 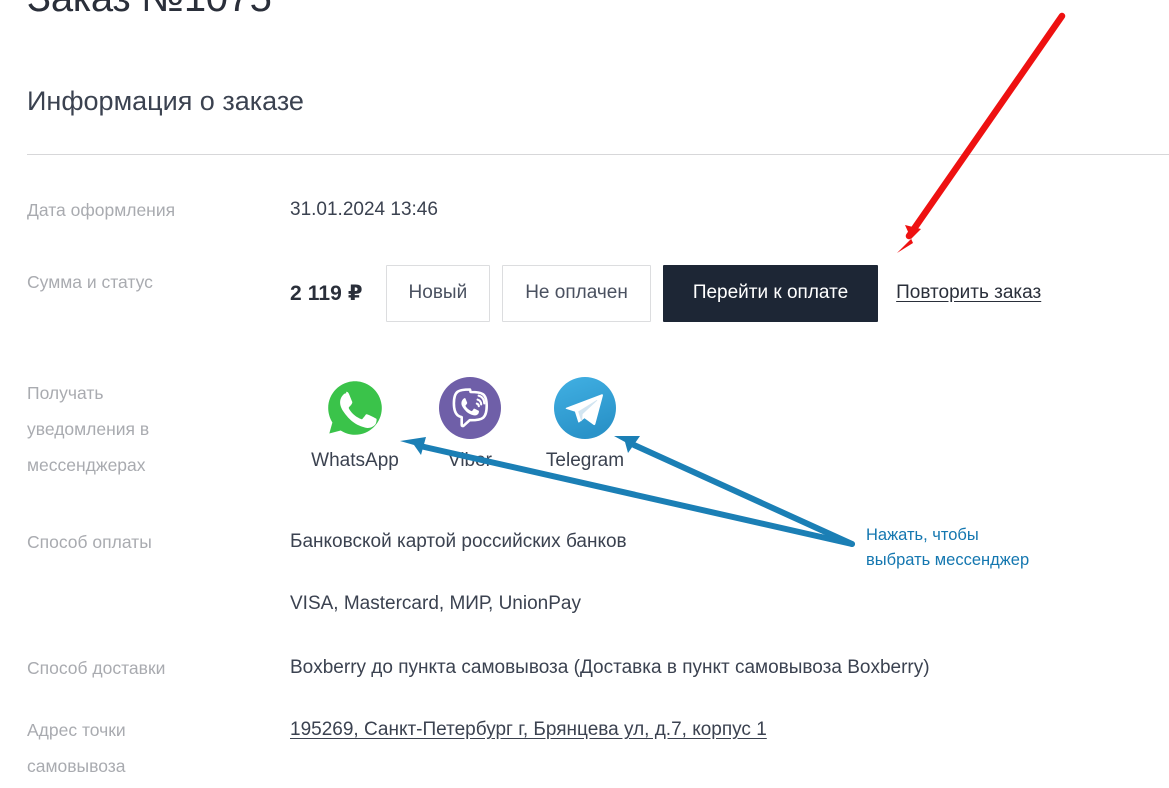 What do you see at coordinates (151, 429) in the screenshot?
I see `messenger-notifications-label: Получать уведомления в мессенджерах` at bounding box center [151, 429].